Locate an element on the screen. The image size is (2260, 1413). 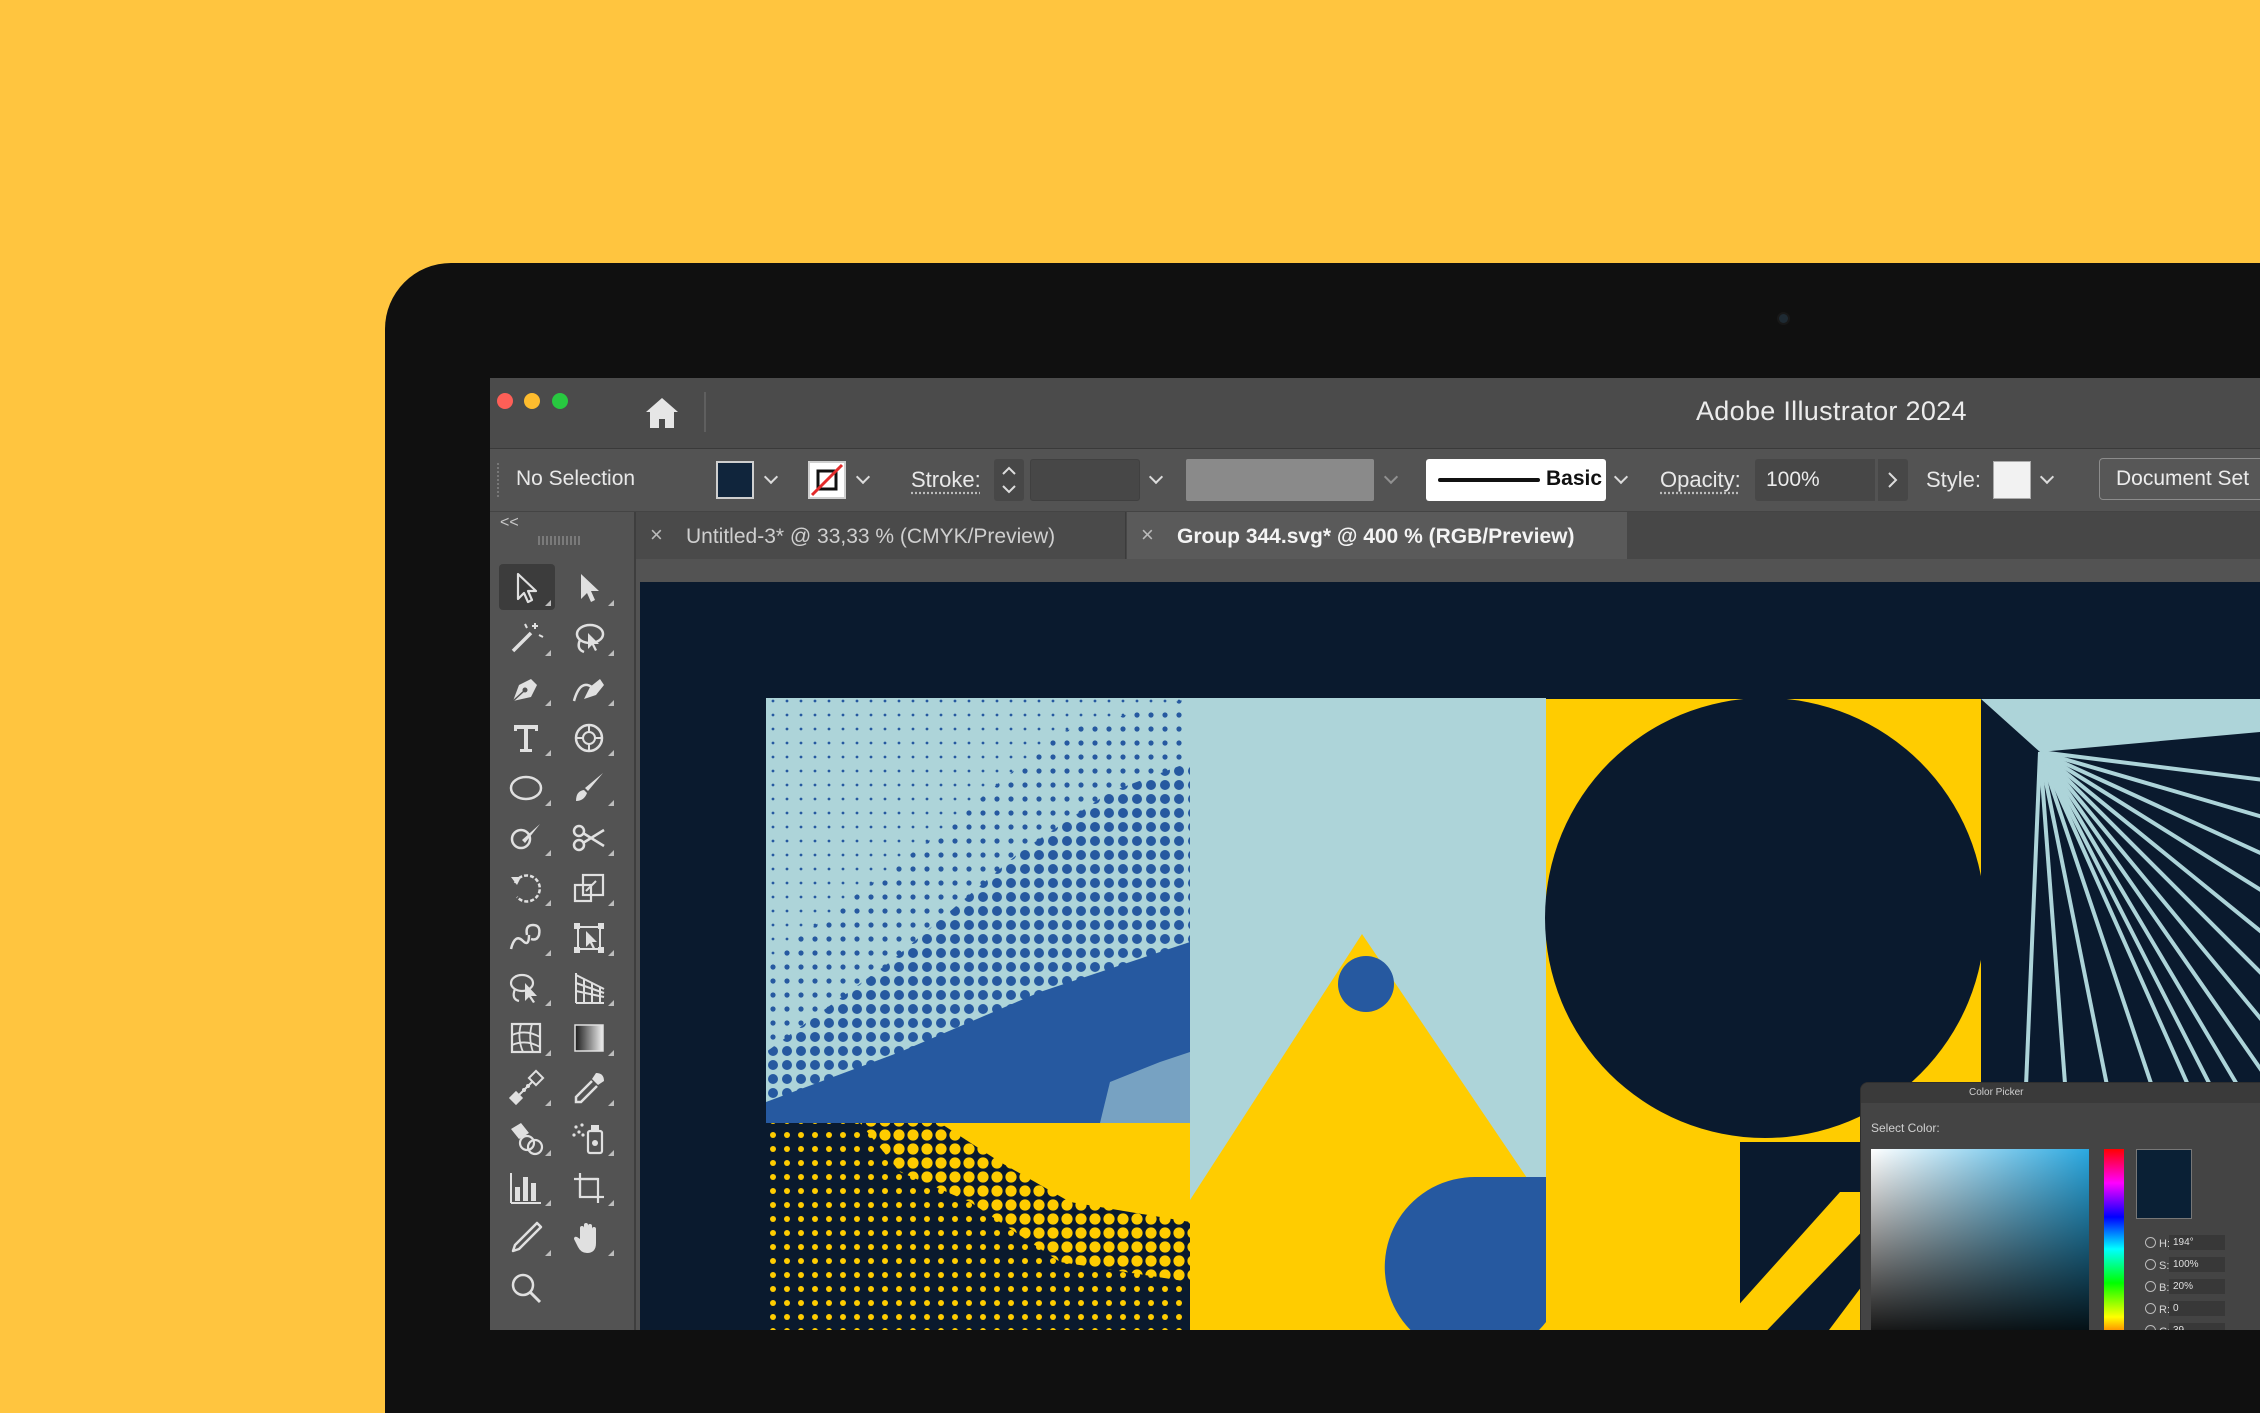
shaper-icon is located at coordinates (527, 837).